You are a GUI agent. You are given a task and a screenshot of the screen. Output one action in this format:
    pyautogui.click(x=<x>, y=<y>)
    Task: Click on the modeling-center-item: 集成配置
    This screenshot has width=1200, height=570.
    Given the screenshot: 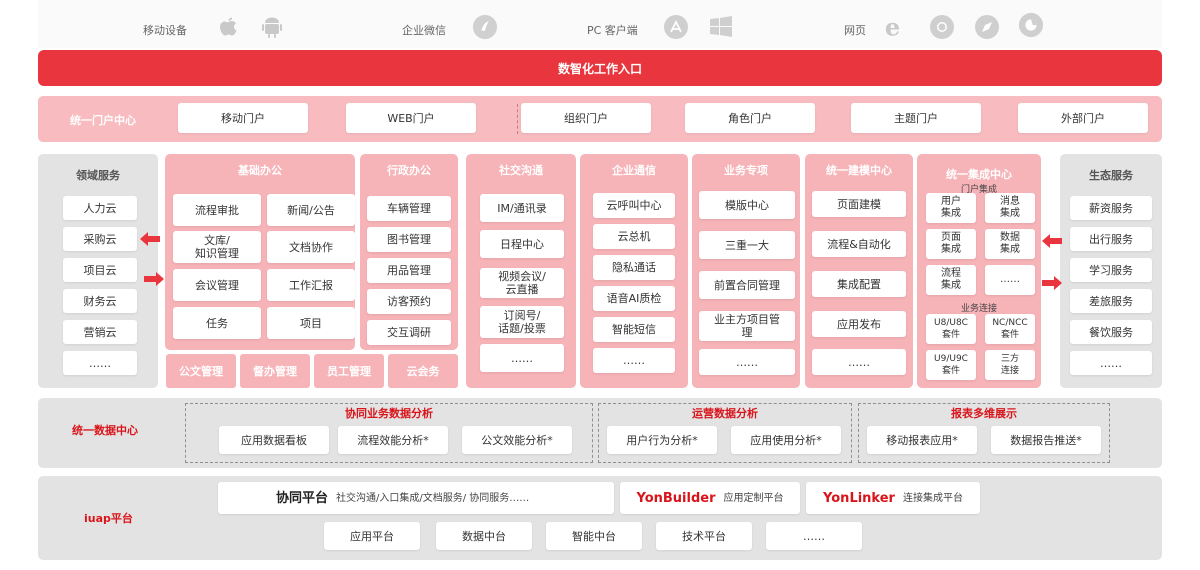 What is the action you would take?
    pyautogui.click(x=859, y=284)
    